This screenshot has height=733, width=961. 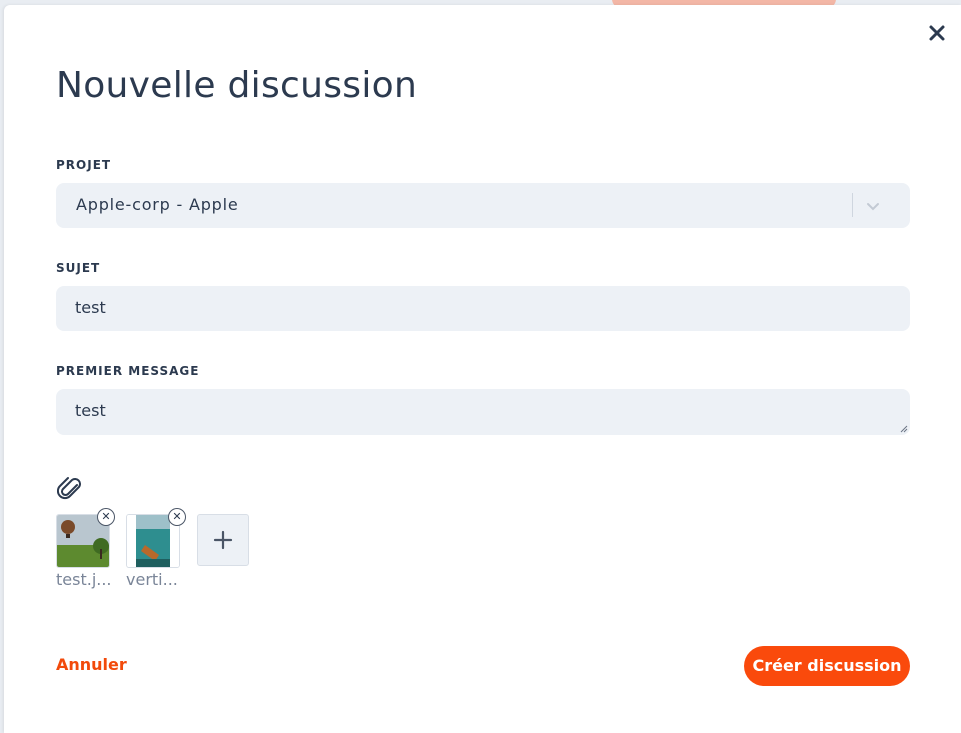 What do you see at coordinates (483, 412) in the screenshot?
I see `message-textarea: test` at bounding box center [483, 412].